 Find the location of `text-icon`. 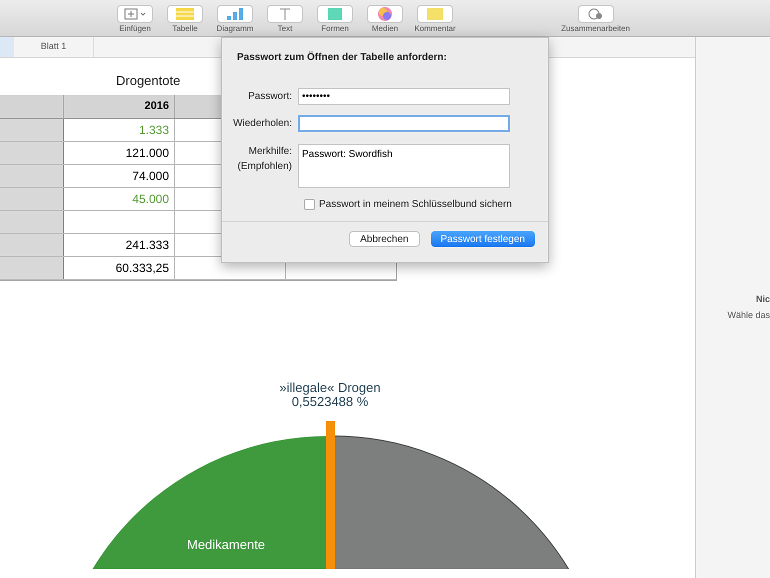

text-icon is located at coordinates (285, 14).